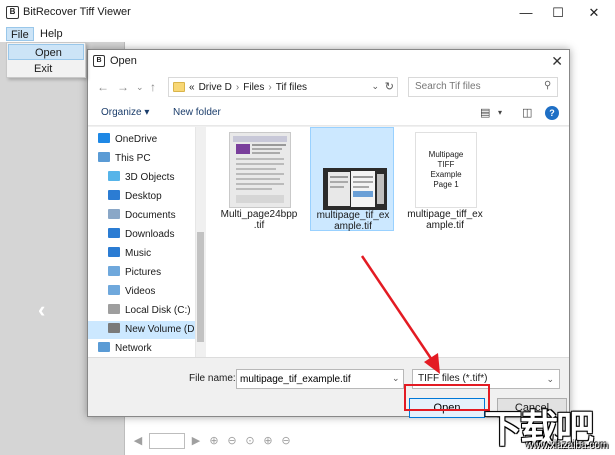 The height and width of the screenshot is (455, 615). What do you see at coordinates (557, 61) in the screenshot?
I see `dialog-close-button: ✕` at bounding box center [557, 61].